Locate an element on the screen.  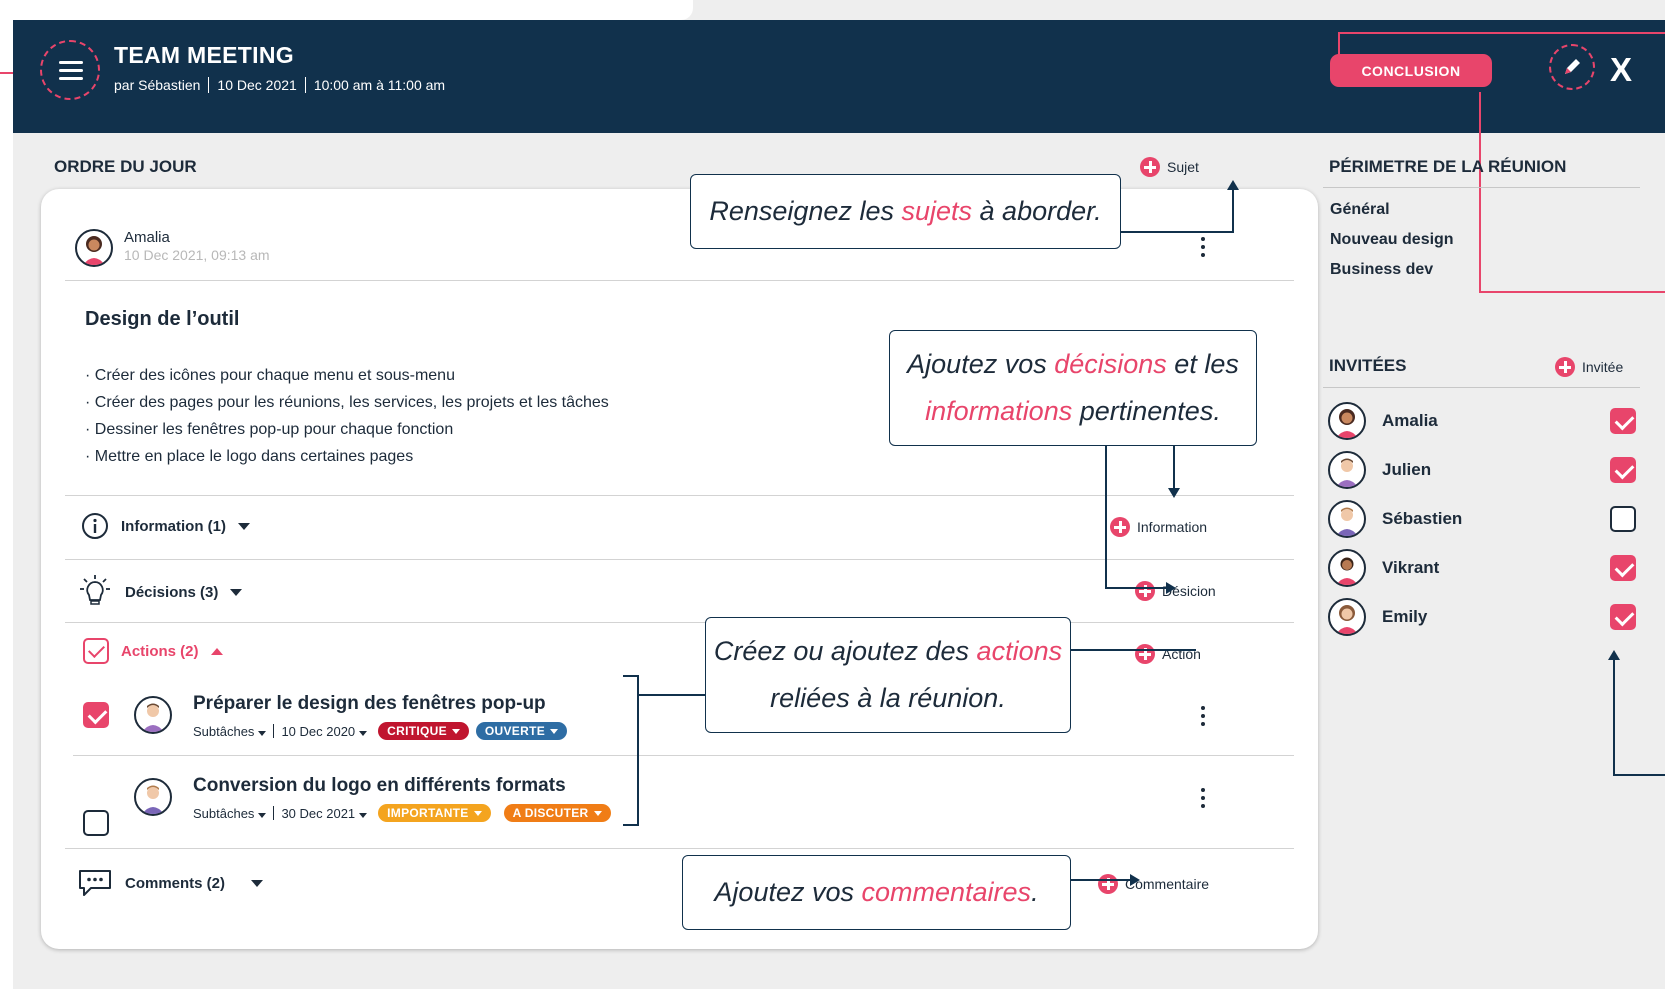
callout-text: et les is located at coordinates (1202, 364).